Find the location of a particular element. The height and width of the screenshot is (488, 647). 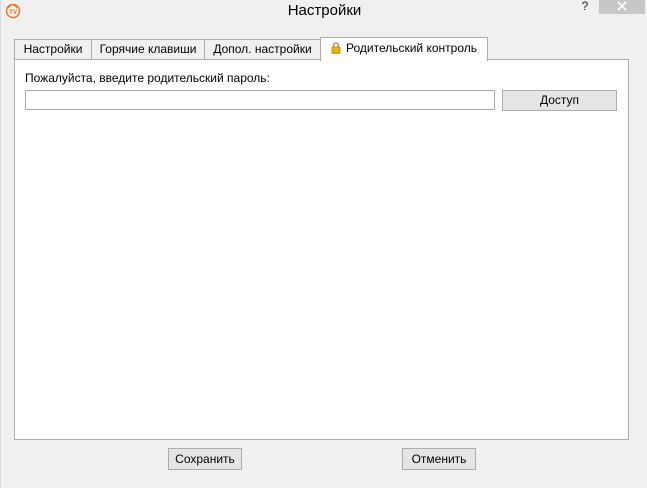

tab-advanced-settings-label: Допол. настройки is located at coordinates (262, 49).